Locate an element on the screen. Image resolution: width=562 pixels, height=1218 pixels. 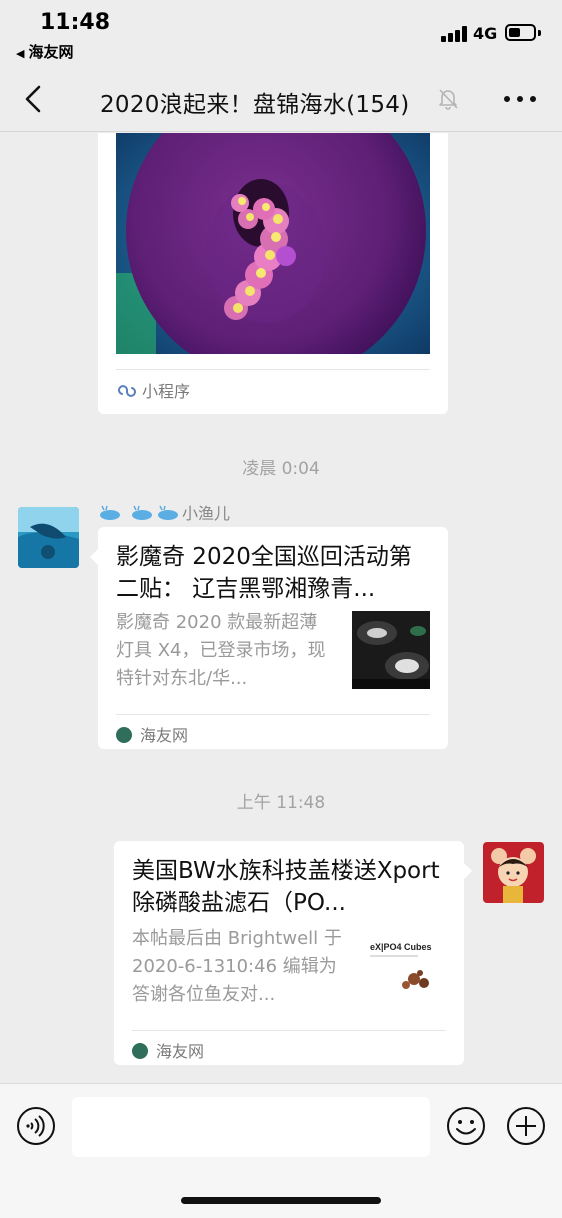
link-card-thumbnail is located at coordinates (391, 650).